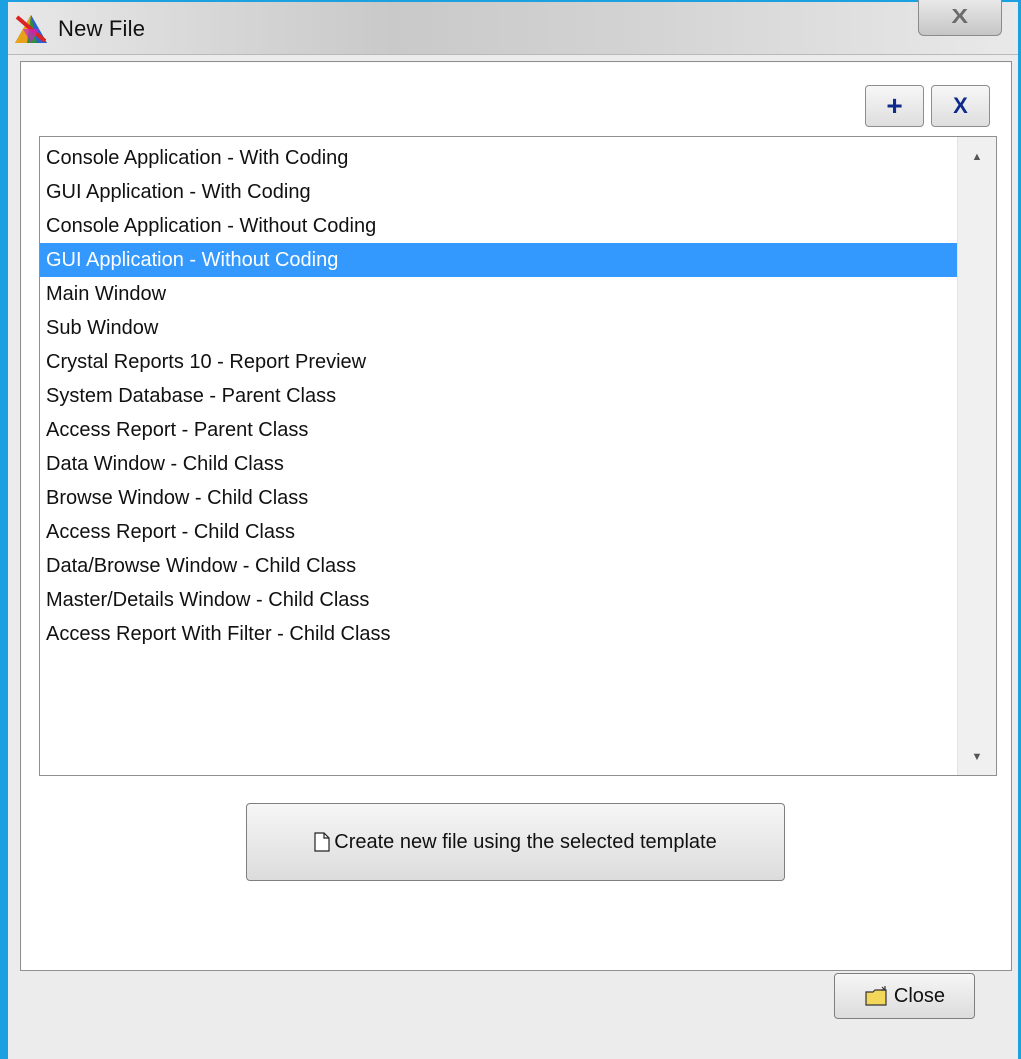  I want to click on close-icon: X, so click(960, 17).